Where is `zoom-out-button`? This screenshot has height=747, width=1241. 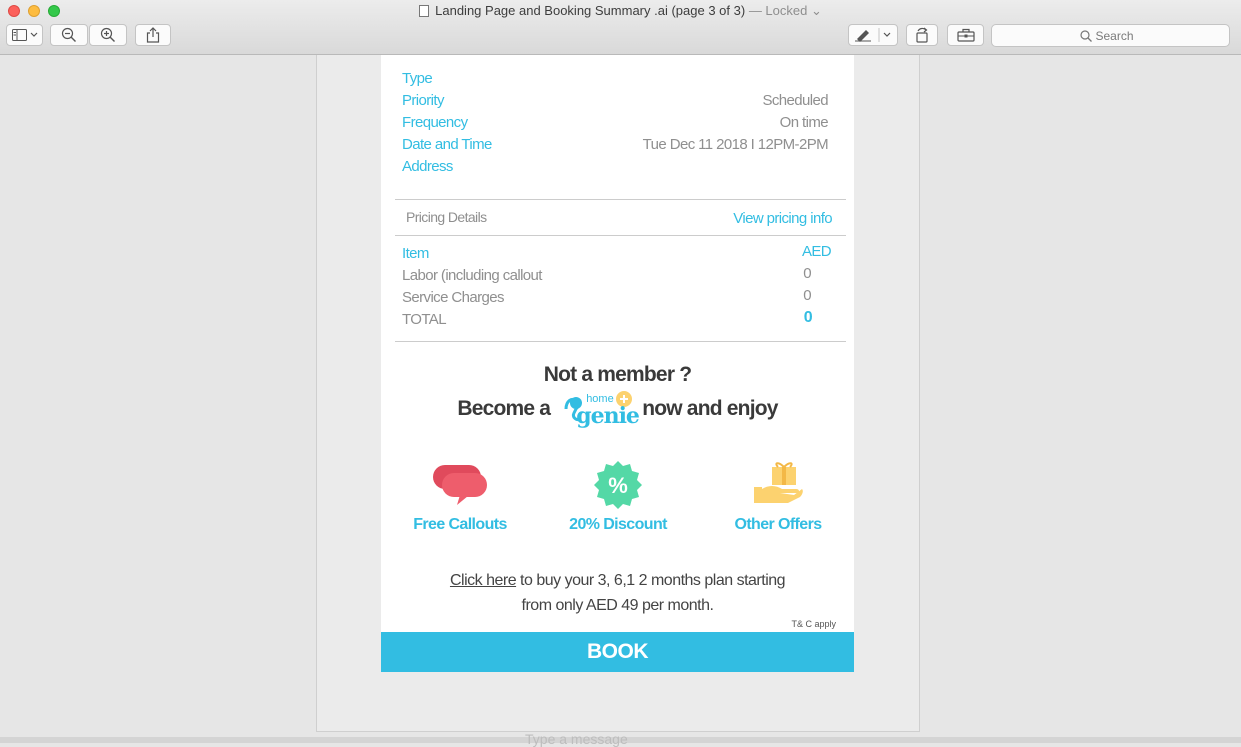
zoom-out-button is located at coordinates (69, 35).